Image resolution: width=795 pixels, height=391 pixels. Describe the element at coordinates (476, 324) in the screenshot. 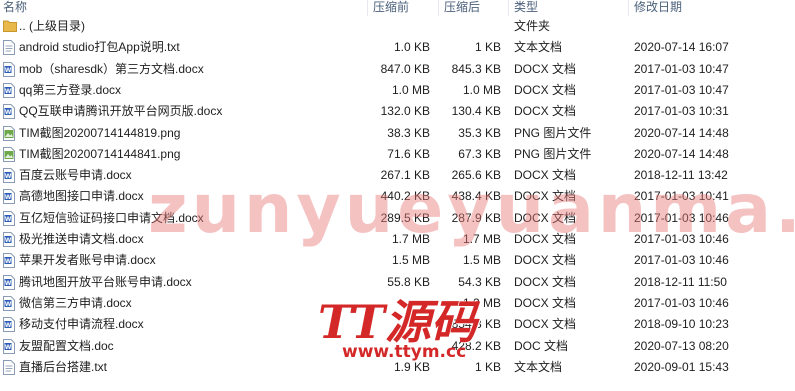

I see `file-original-size: 854.3 KB` at that location.